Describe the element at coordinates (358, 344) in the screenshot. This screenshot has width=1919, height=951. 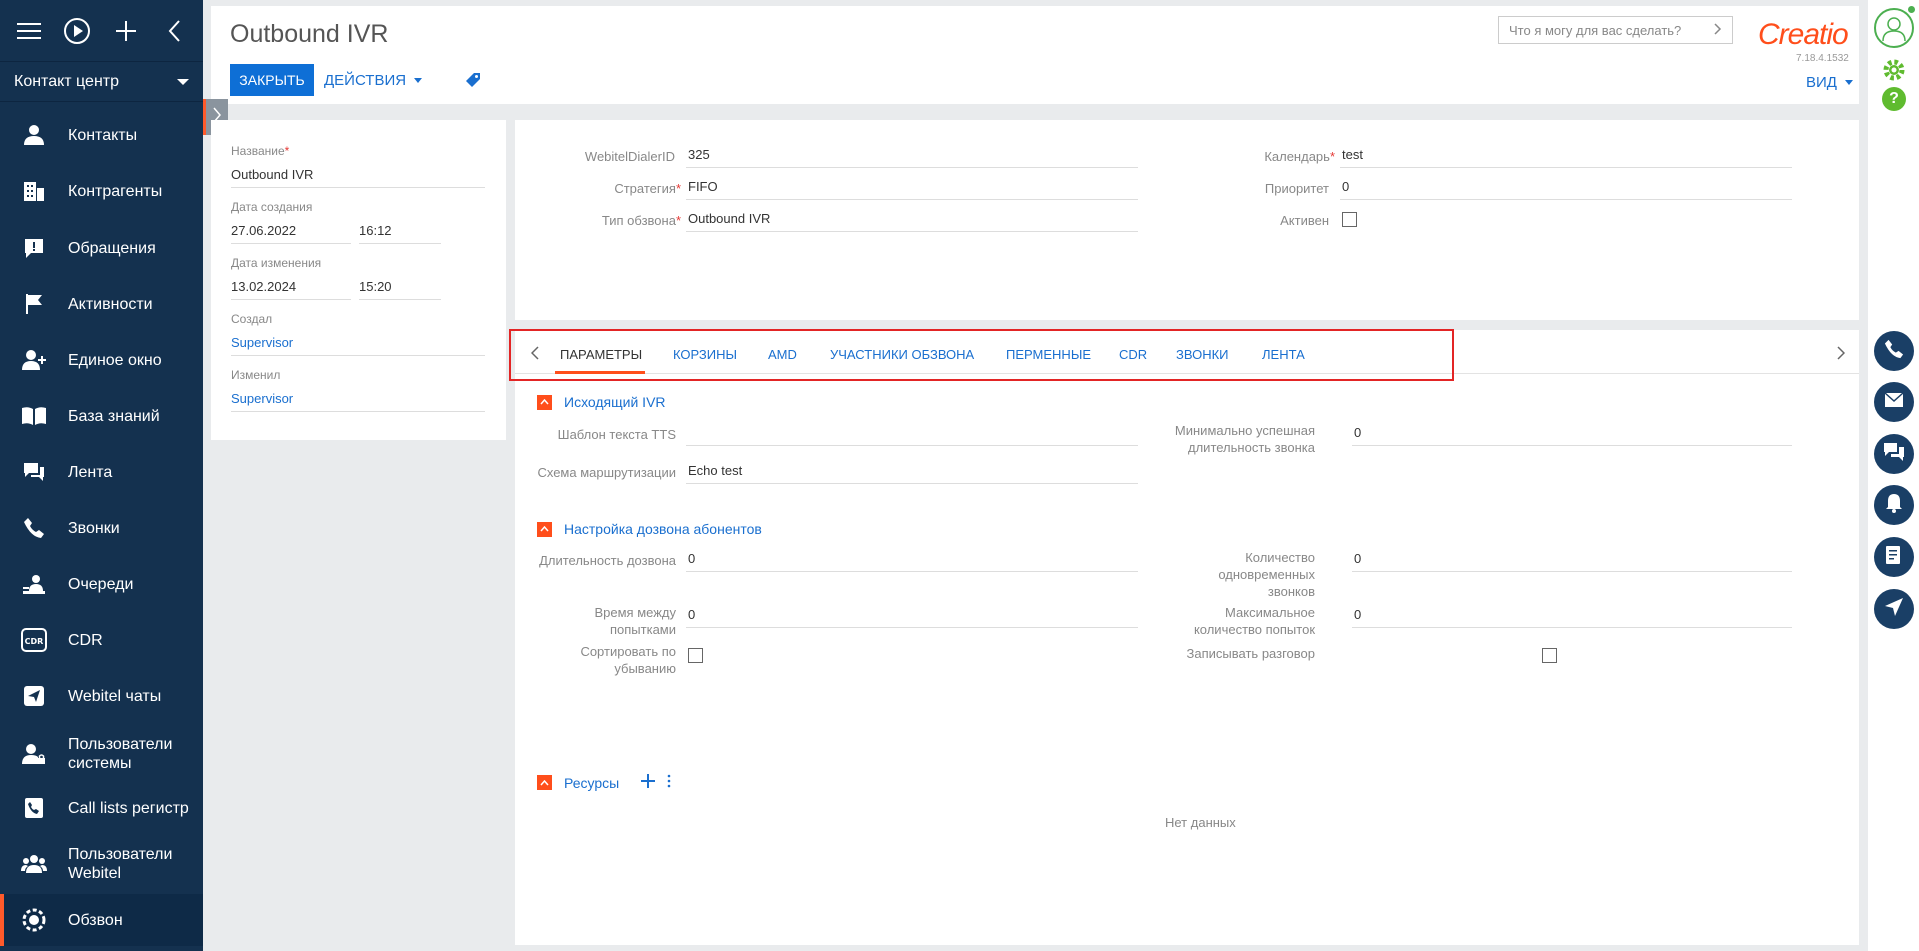
I see `creator-link: Supervisor` at that location.